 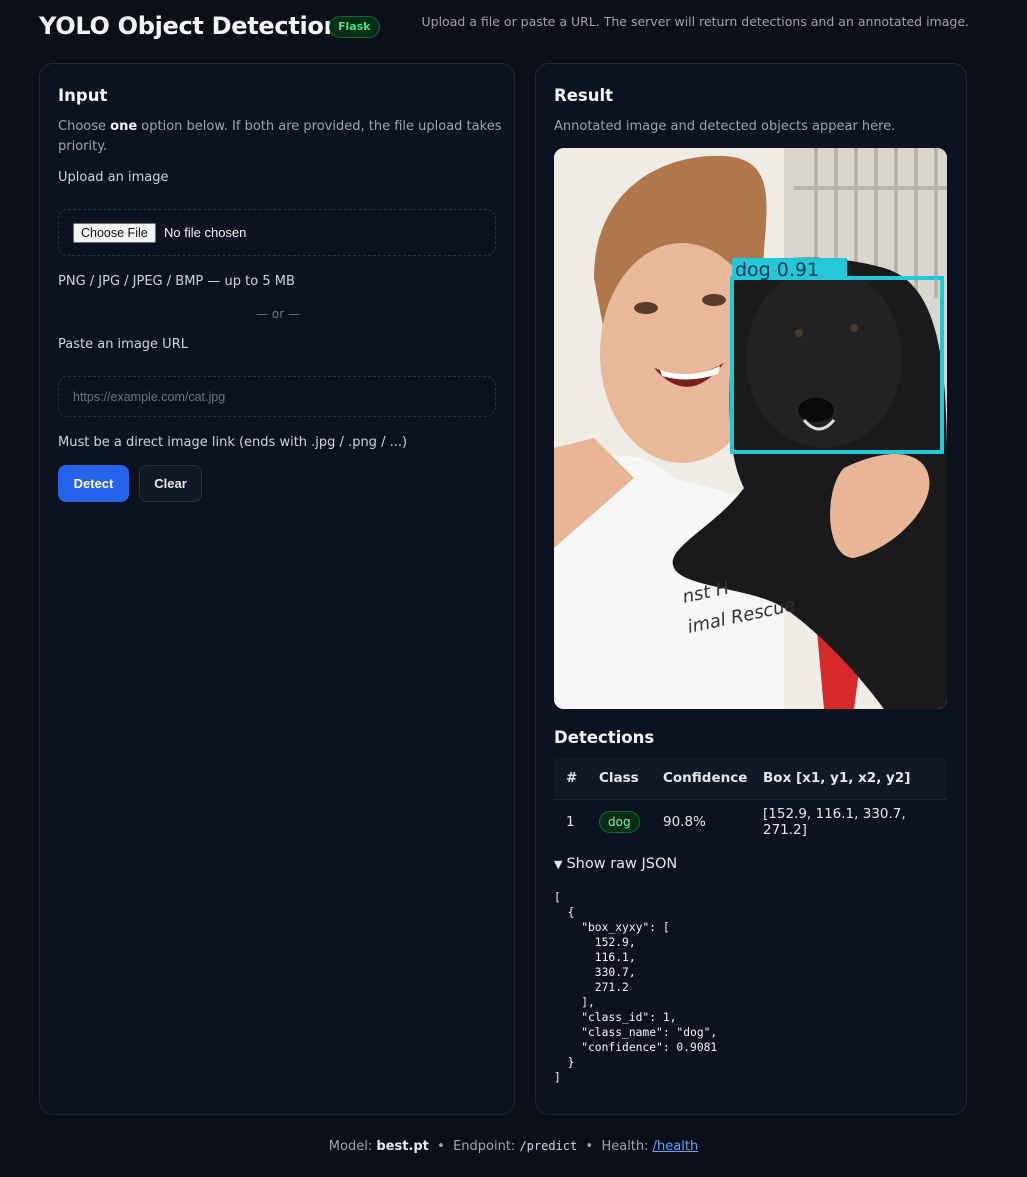 I want to click on footer-model-label: Model:, so click(x=352, y=1146).